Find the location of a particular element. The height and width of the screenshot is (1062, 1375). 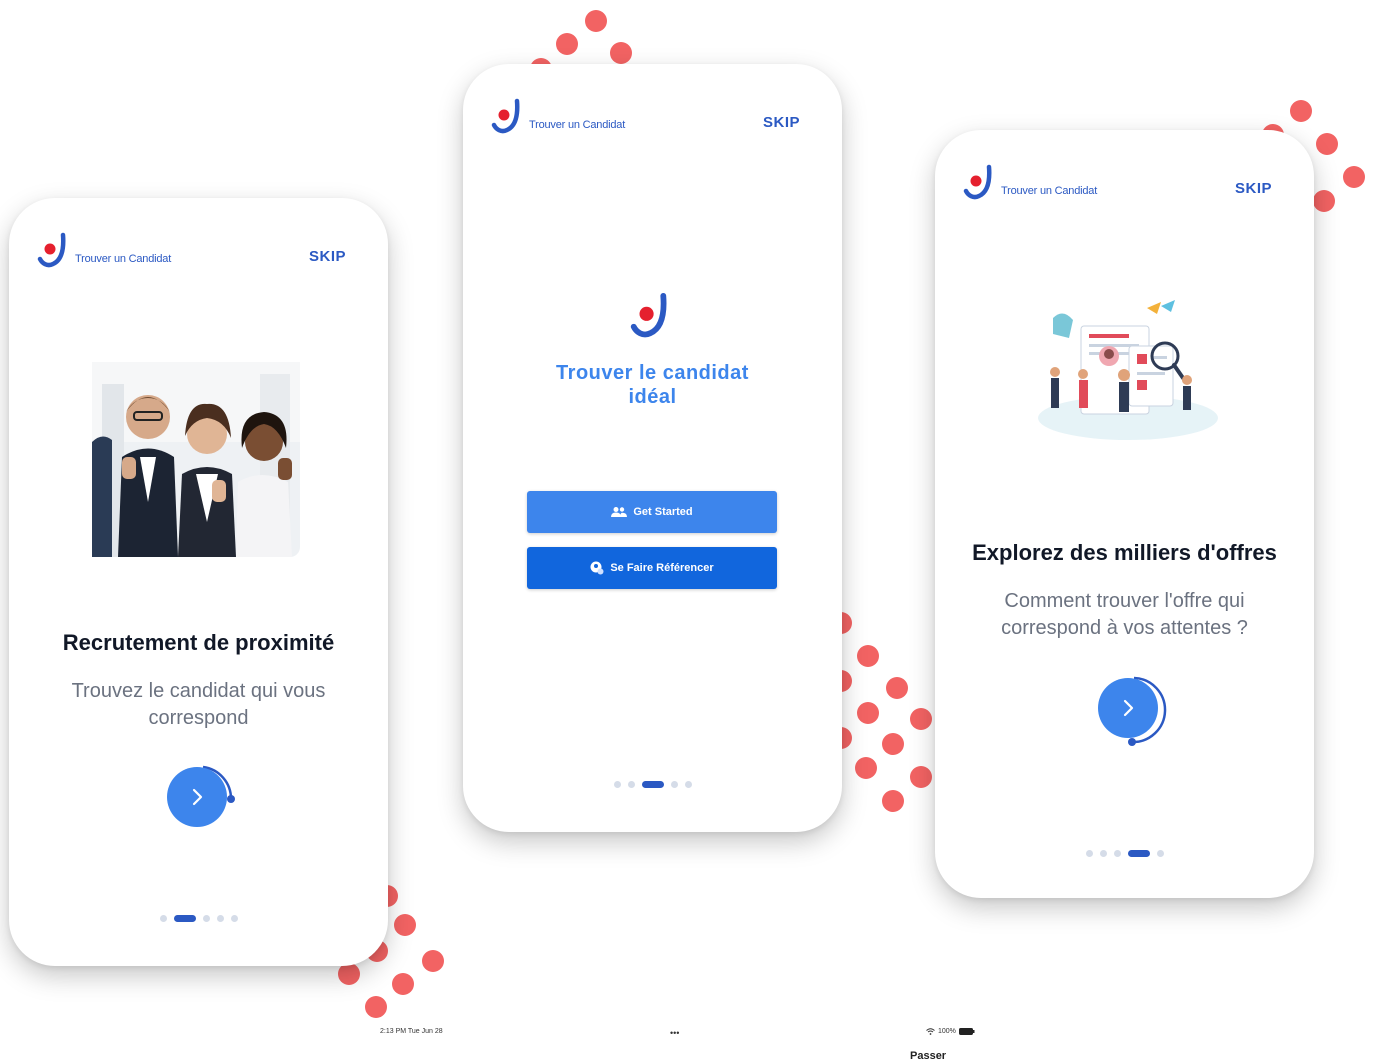

get-started-button: Get Started is located at coordinates (652, 512).